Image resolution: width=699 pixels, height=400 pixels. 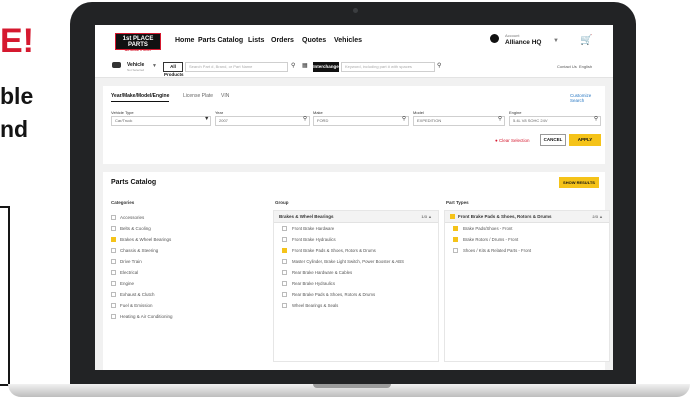 I want to click on chevron-up-icon: 1/3 ▲, so click(x=426, y=216).